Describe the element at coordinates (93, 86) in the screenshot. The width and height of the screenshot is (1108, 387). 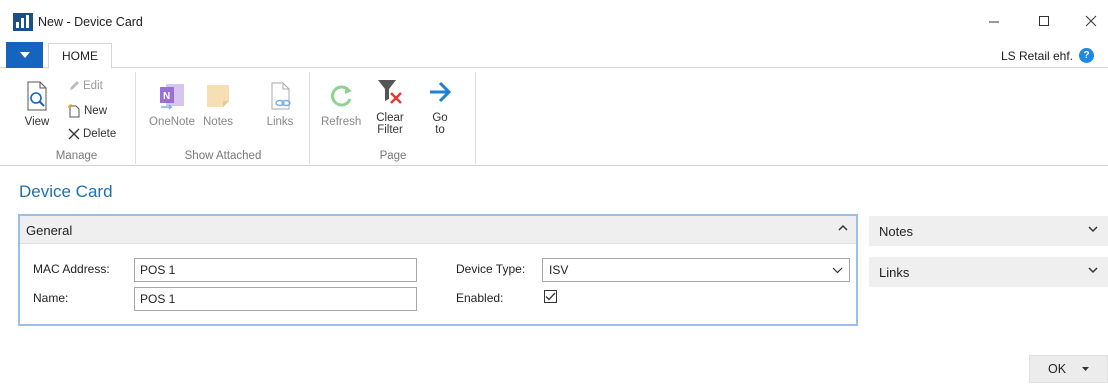
I see `edit-label: Edit` at that location.